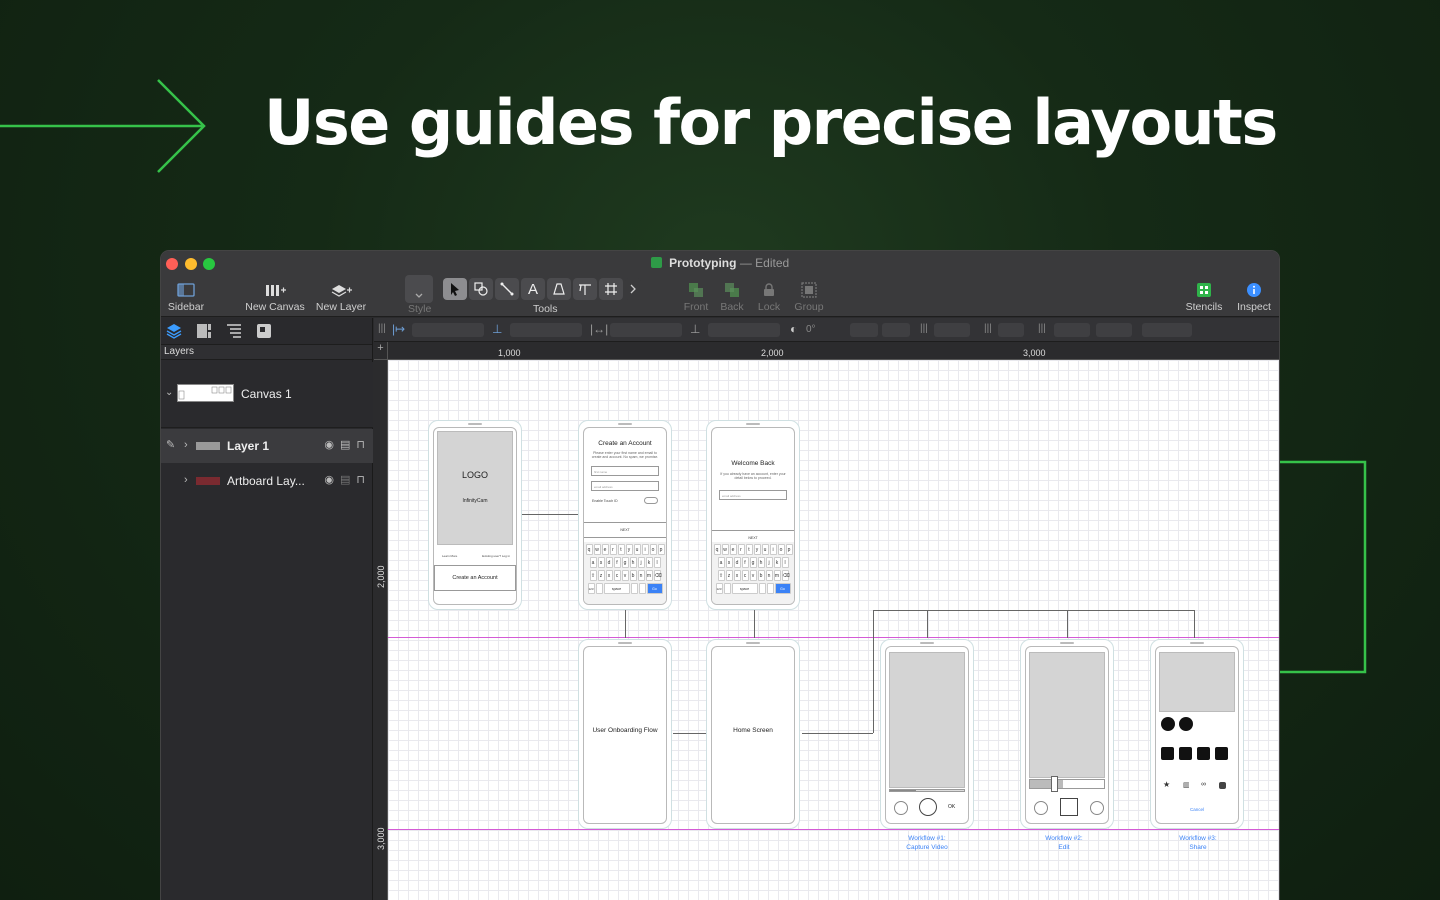 This screenshot has height=900, width=1440. Describe the element at coordinates (769, 296) in the screenshot. I see `lock-button: Lock` at that location.